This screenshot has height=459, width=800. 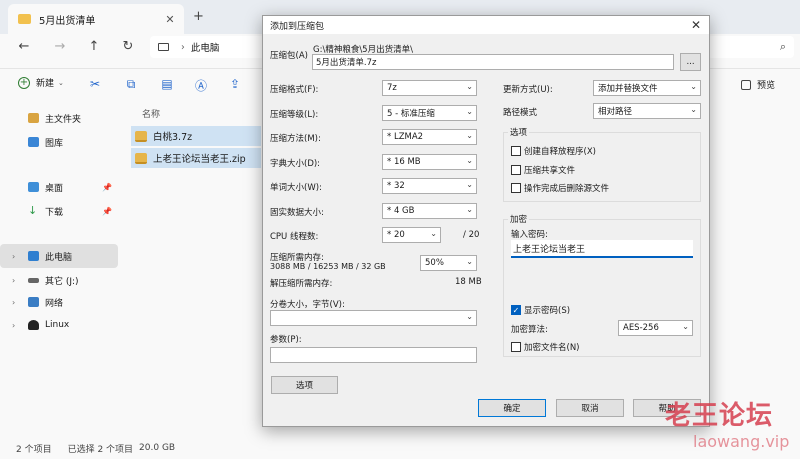 I want to click on check-icon: ✓, so click(x=516, y=310).